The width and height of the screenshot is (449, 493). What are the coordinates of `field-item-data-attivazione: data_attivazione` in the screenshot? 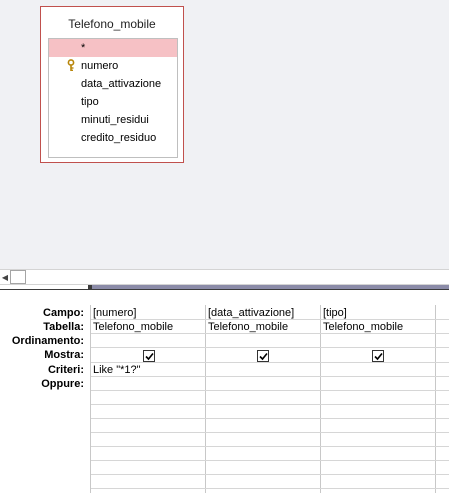 It's located at (113, 84).